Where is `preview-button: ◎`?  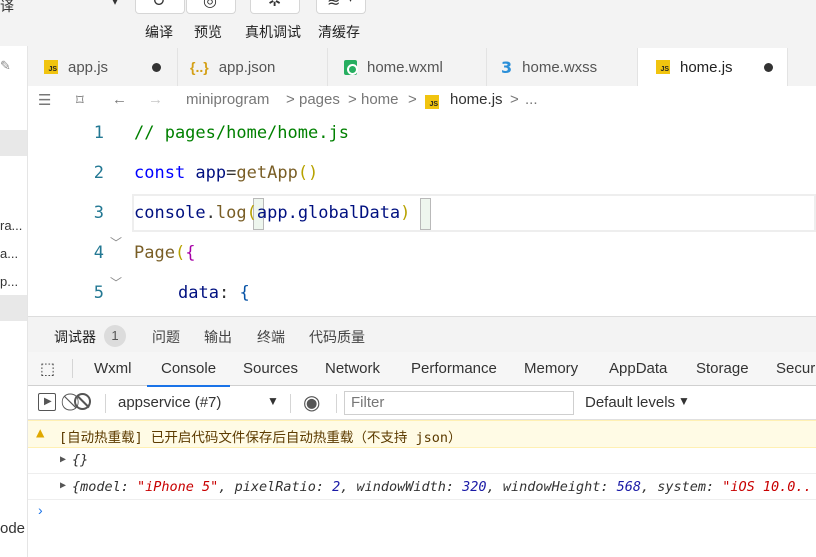
preview-button: ◎ is located at coordinates (211, 7).